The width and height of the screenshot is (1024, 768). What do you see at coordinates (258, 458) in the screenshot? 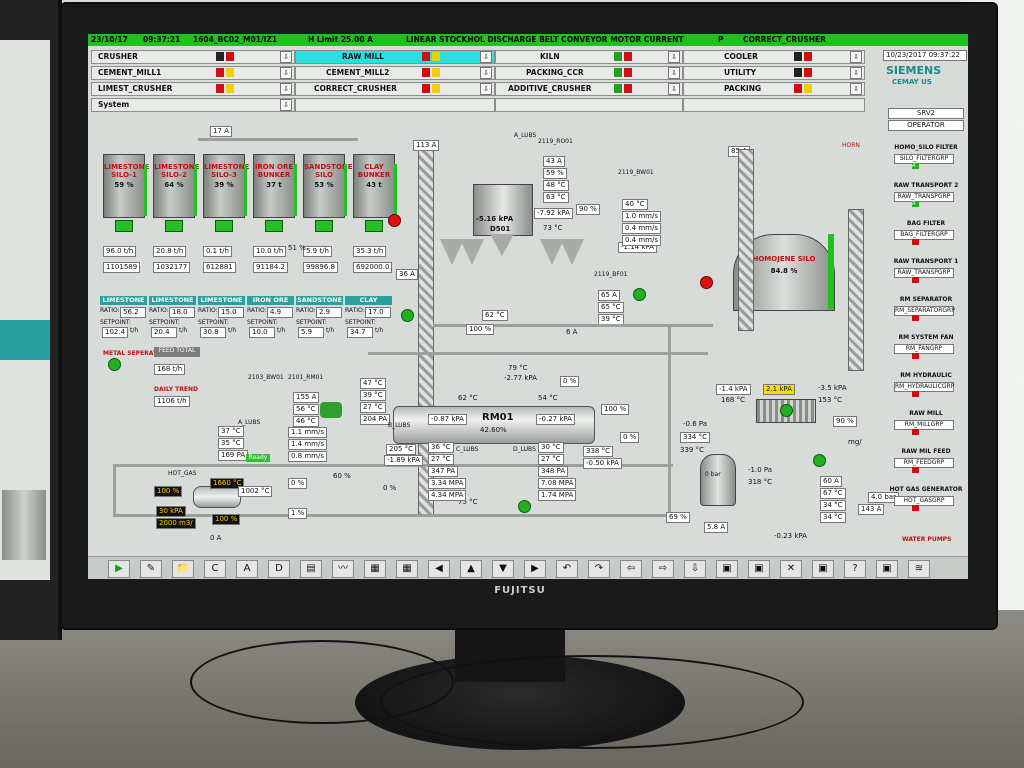
I see `ready-status: Ready` at bounding box center [258, 458].